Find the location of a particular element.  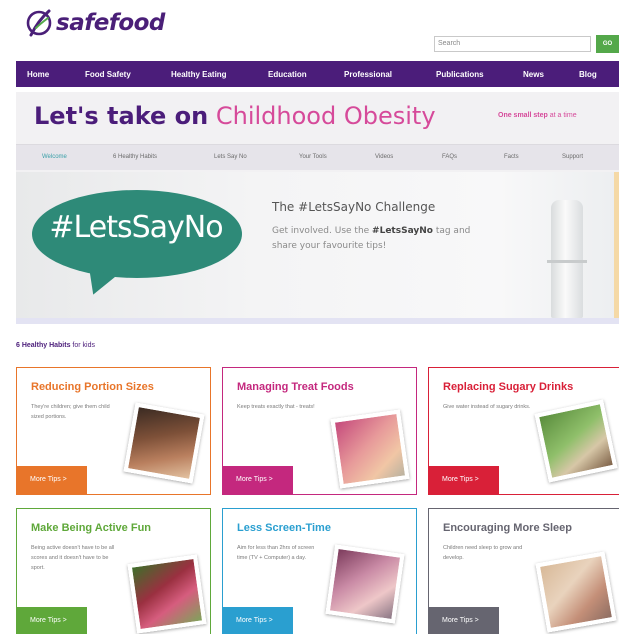

subtab-support: Support is located at coordinates (572, 157).